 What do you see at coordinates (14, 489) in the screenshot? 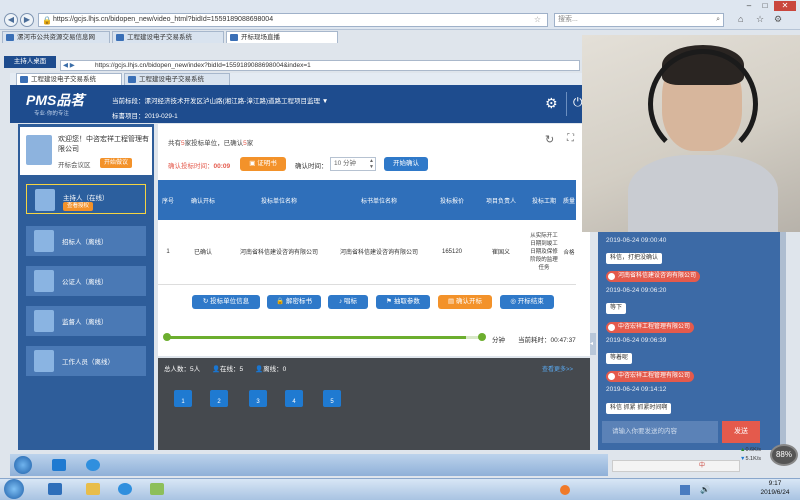
I see `start-button-icon` at bounding box center [14, 489].